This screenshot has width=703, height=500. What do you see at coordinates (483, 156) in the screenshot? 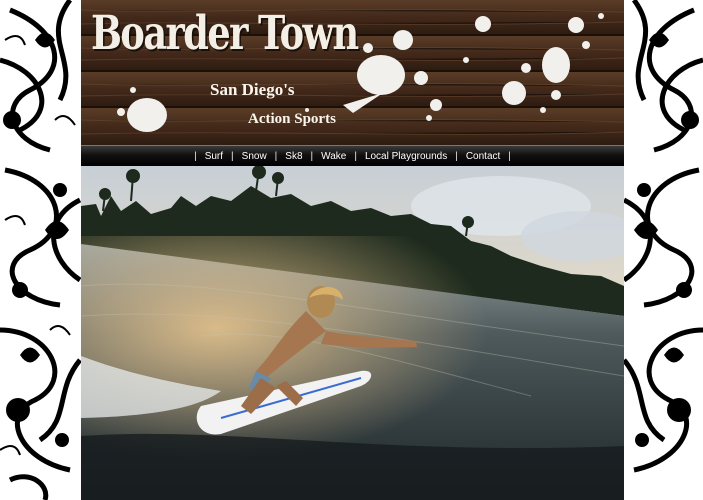
I see `nav-item-contact: Contact` at bounding box center [483, 156].